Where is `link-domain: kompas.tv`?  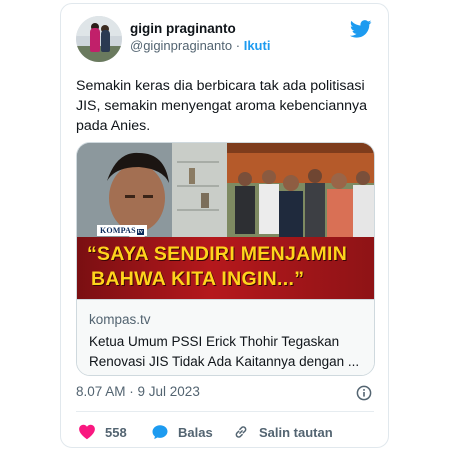
link-domain: kompas.tv is located at coordinates (120, 319).